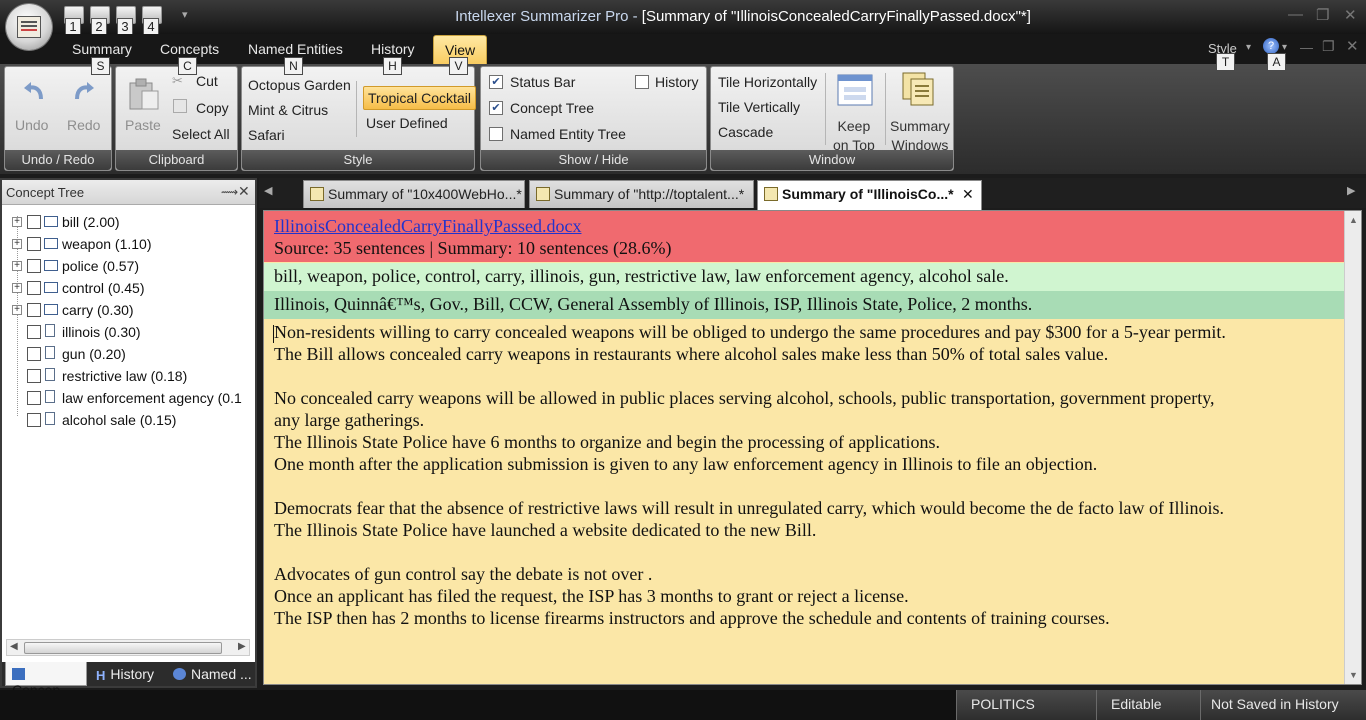  I want to click on copy-button: Copy, so click(212, 108).